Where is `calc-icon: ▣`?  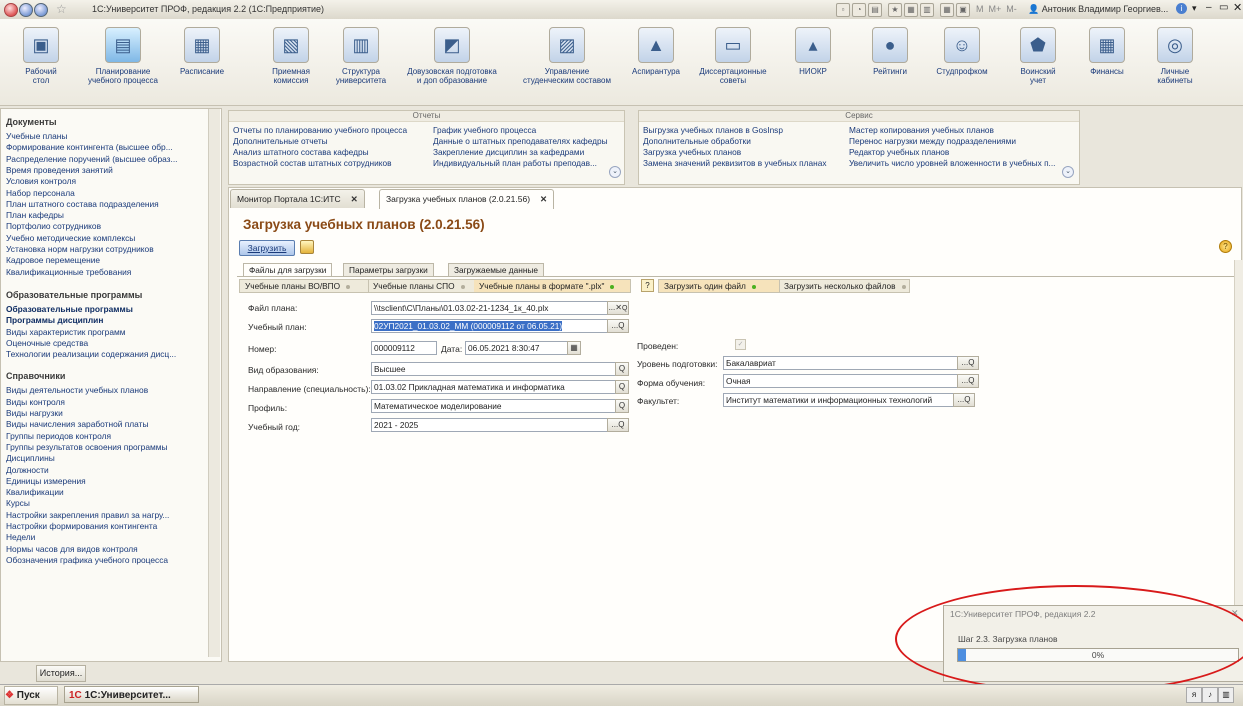 calc-icon: ▣ is located at coordinates (963, 10).